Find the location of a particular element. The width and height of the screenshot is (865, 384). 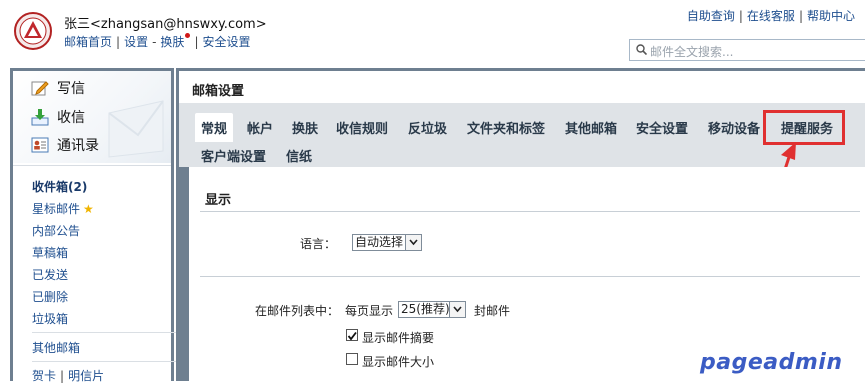

bottom-links: 贺卡 | 明信片 is located at coordinates (68, 375).